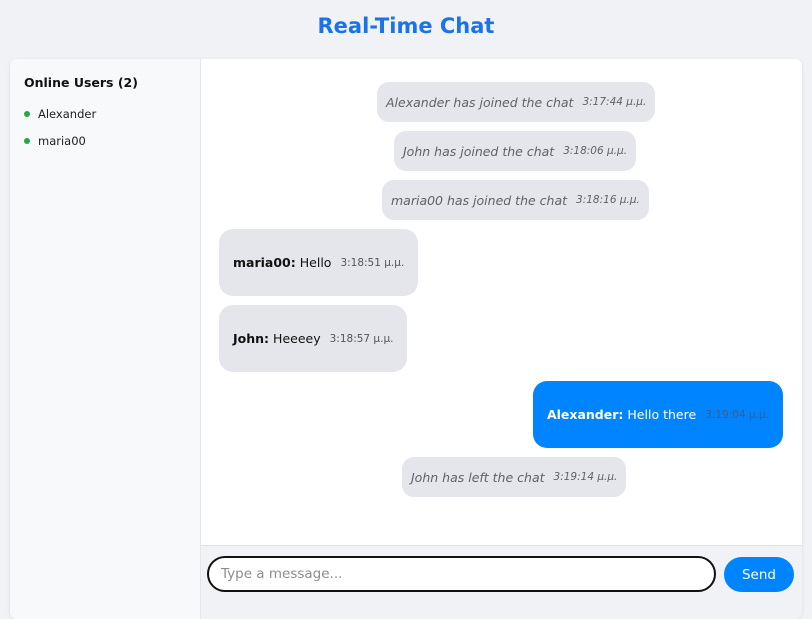 The height and width of the screenshot is (619, 812). I want to click on user-item-maria00: maria00, so click(105, 140).